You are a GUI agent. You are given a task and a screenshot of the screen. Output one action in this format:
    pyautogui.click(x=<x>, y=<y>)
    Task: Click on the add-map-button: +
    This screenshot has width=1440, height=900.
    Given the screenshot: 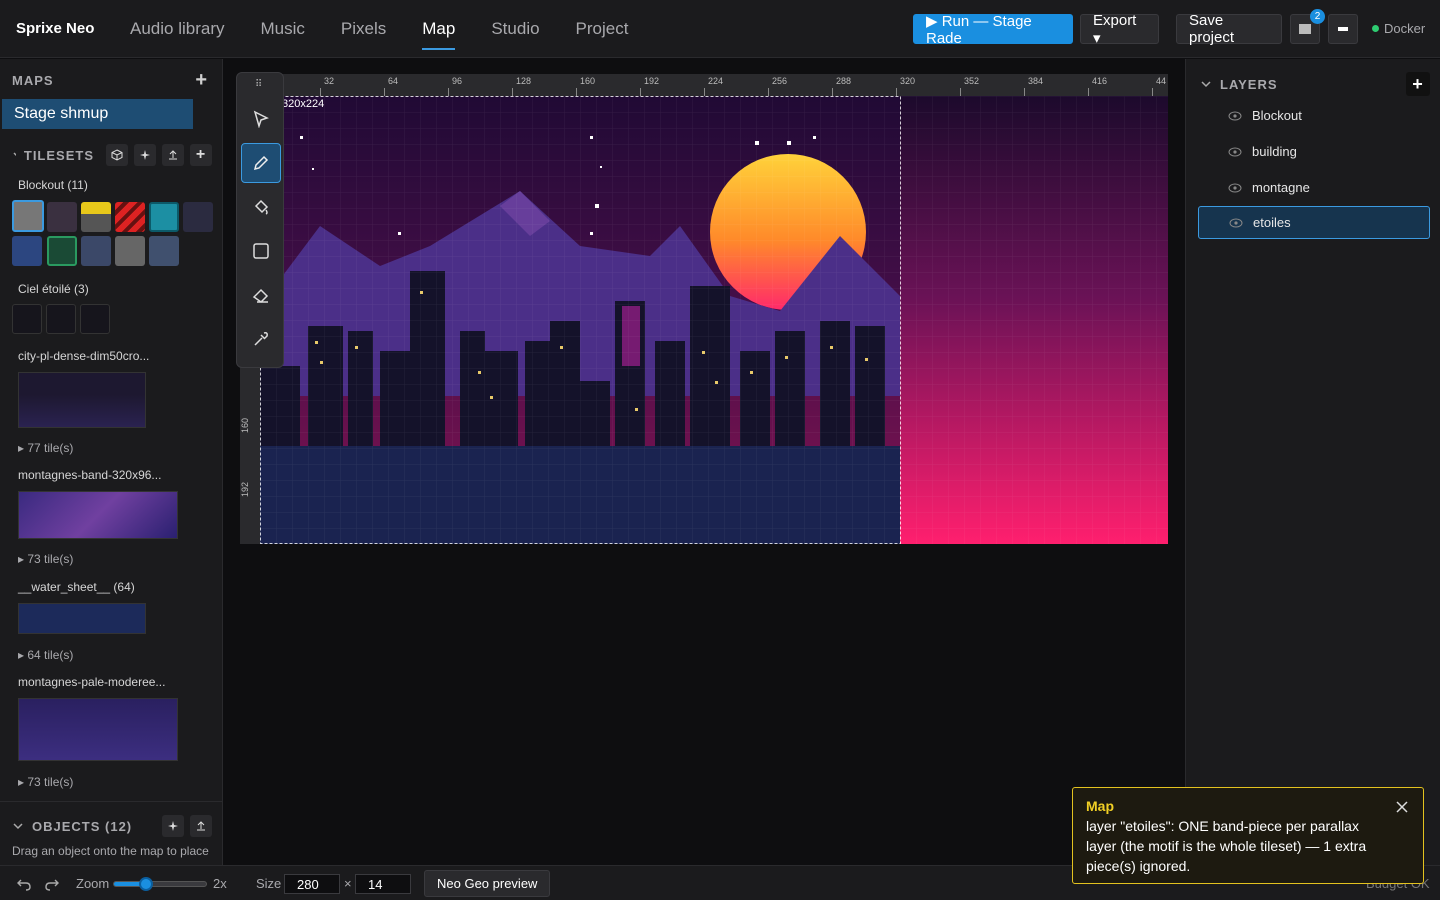 What is the action you would take?
    pyautogui.click(x=201, y=80)
    